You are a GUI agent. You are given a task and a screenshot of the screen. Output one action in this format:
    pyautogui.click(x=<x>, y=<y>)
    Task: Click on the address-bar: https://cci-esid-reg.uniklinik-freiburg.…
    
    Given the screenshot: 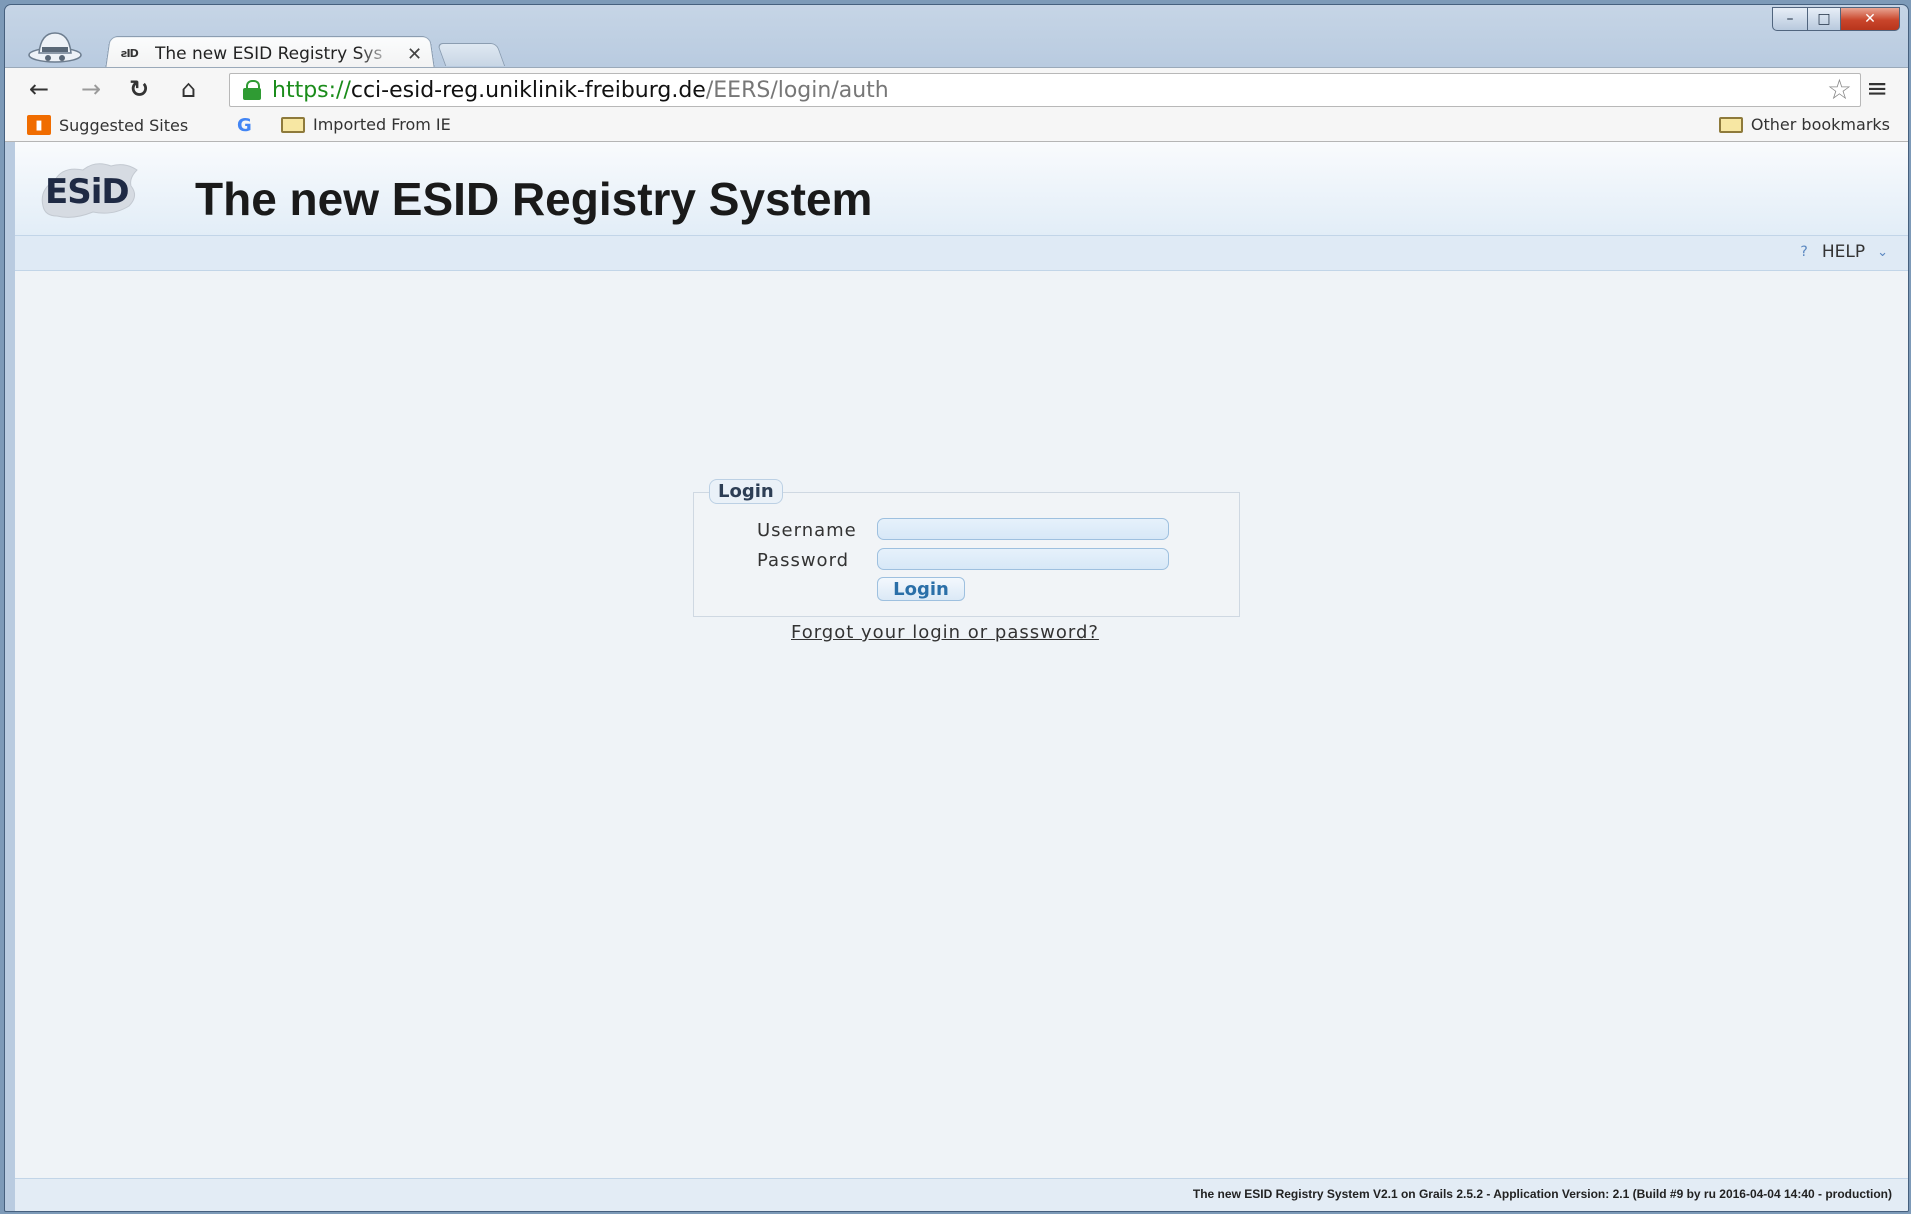 What is the action you would take?
    pyautogui.click(x=1045, y=90)
    